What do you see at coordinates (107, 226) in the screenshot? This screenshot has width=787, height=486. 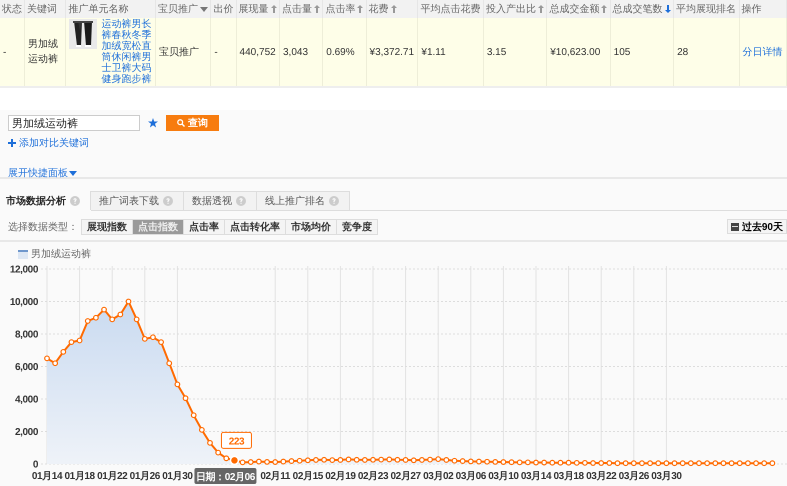 I see `data-type-button: 展现指数` at bounding box center [107, 226].